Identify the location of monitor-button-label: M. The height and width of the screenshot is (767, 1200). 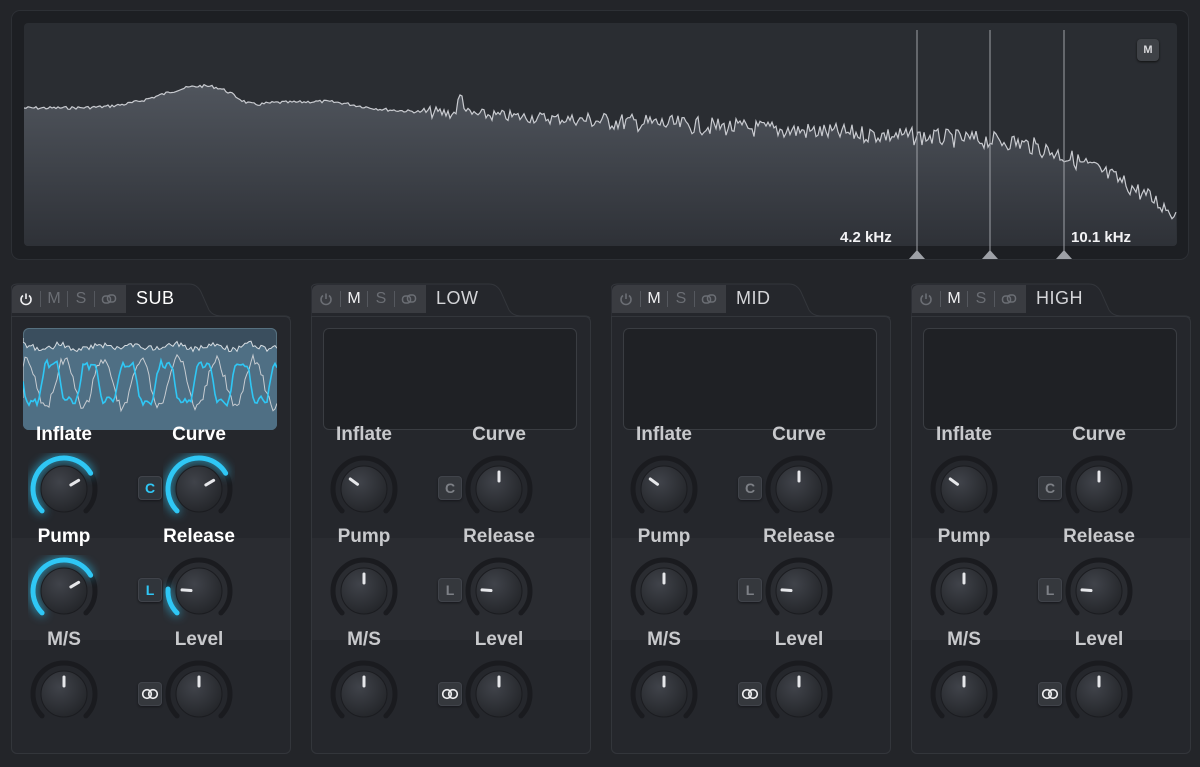
(1148, 50).